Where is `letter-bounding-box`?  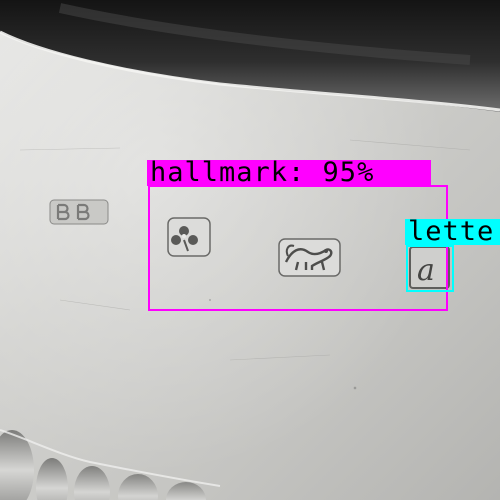 letter-bounding-box is located at coordinates (430, 268).